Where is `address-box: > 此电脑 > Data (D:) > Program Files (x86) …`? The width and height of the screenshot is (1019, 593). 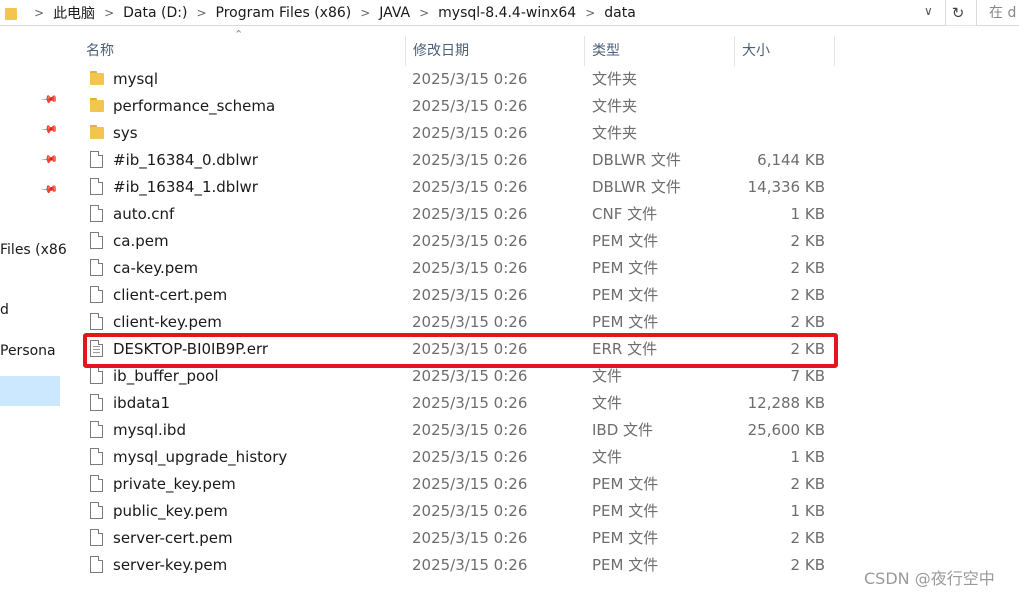
address-box: > 此电脑 > Data (D:) > Program Files (x86) … is located at coordinates (473, 13).